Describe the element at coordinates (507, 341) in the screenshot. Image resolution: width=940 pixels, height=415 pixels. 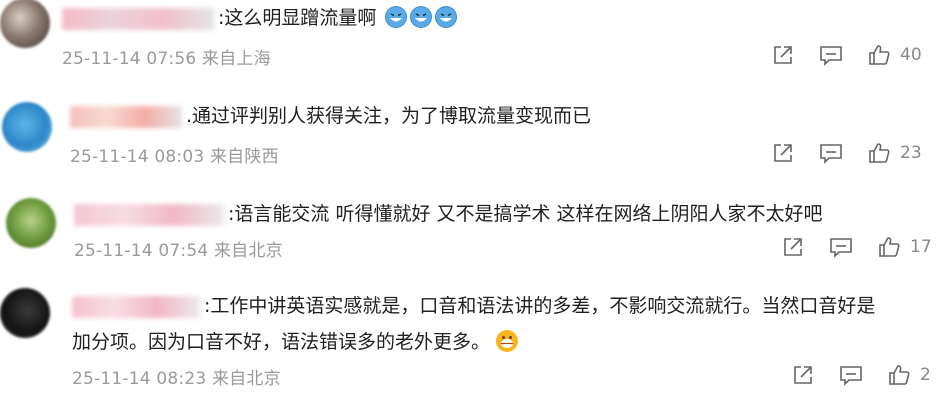
I see `grinning-emoji-icon` at that location.